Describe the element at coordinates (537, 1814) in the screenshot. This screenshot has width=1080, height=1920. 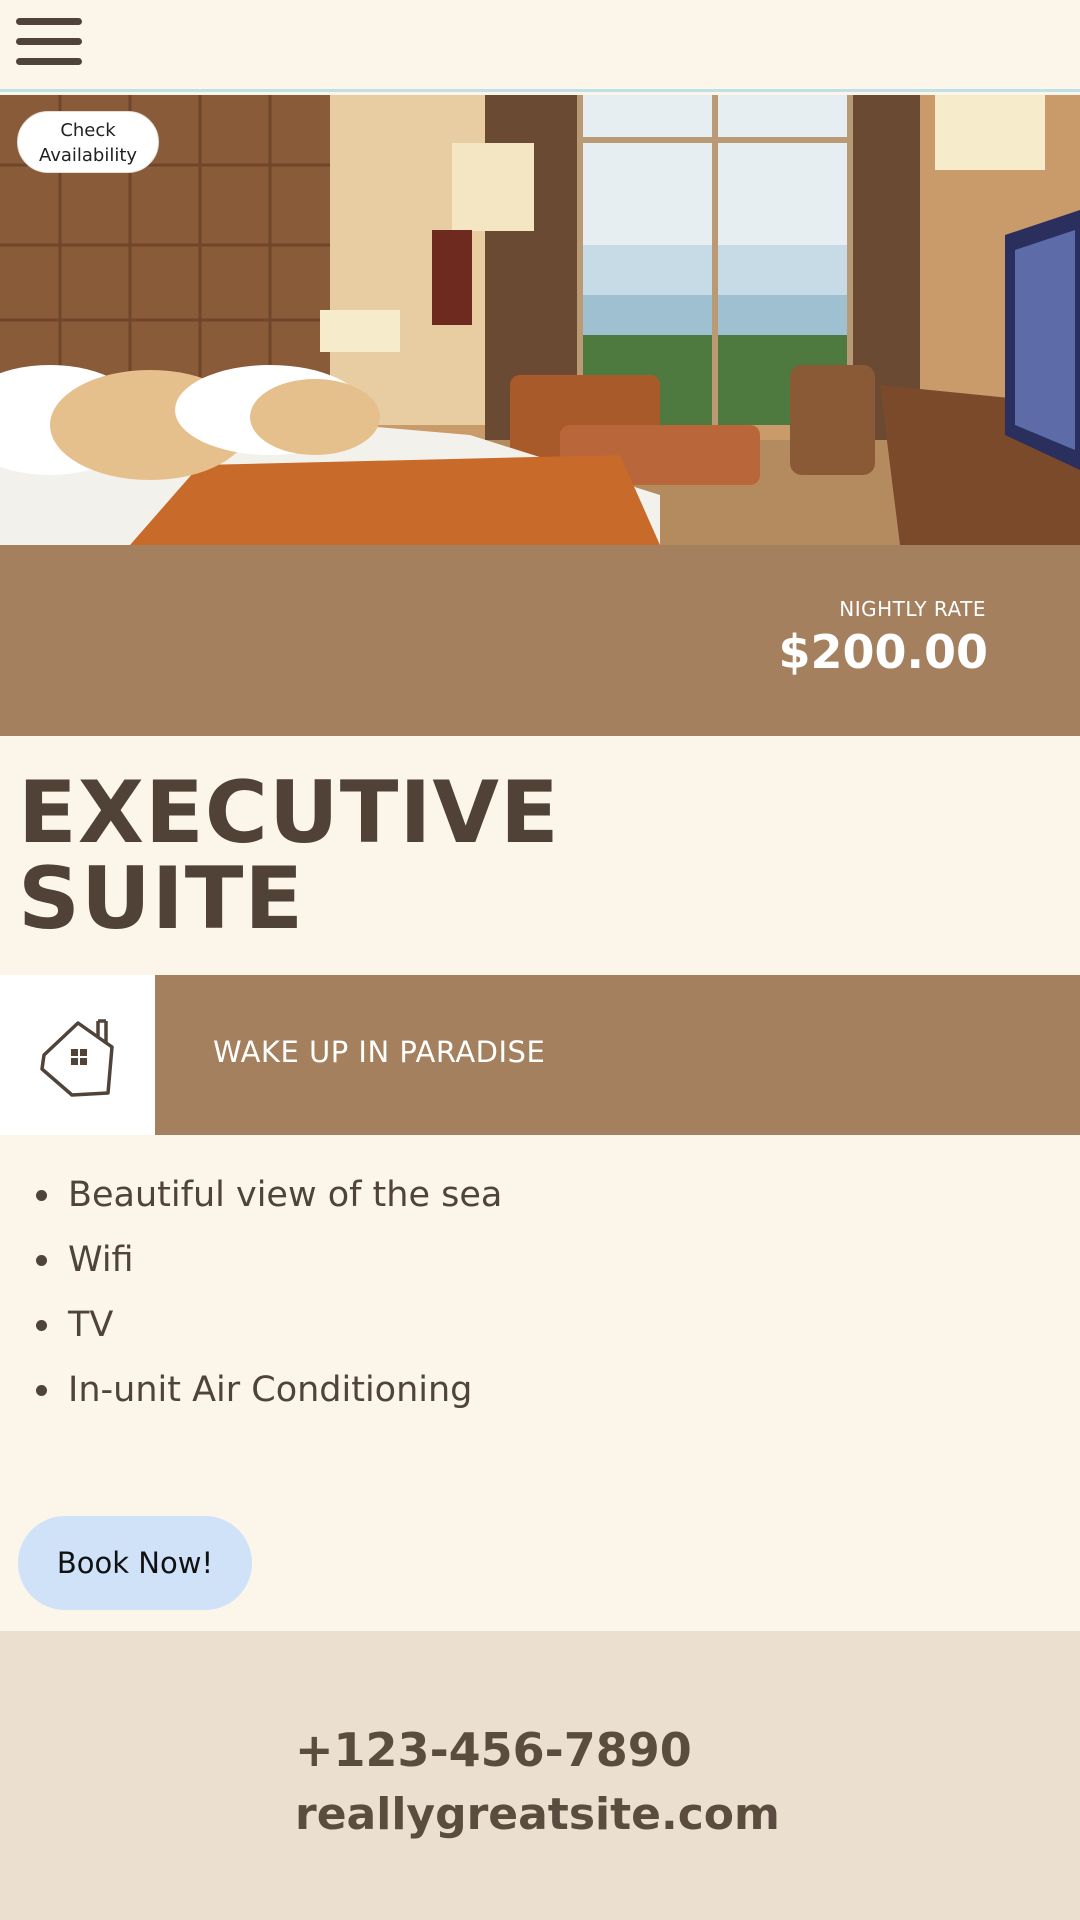
I see `website-link: reallygreatsite.com` at that location.